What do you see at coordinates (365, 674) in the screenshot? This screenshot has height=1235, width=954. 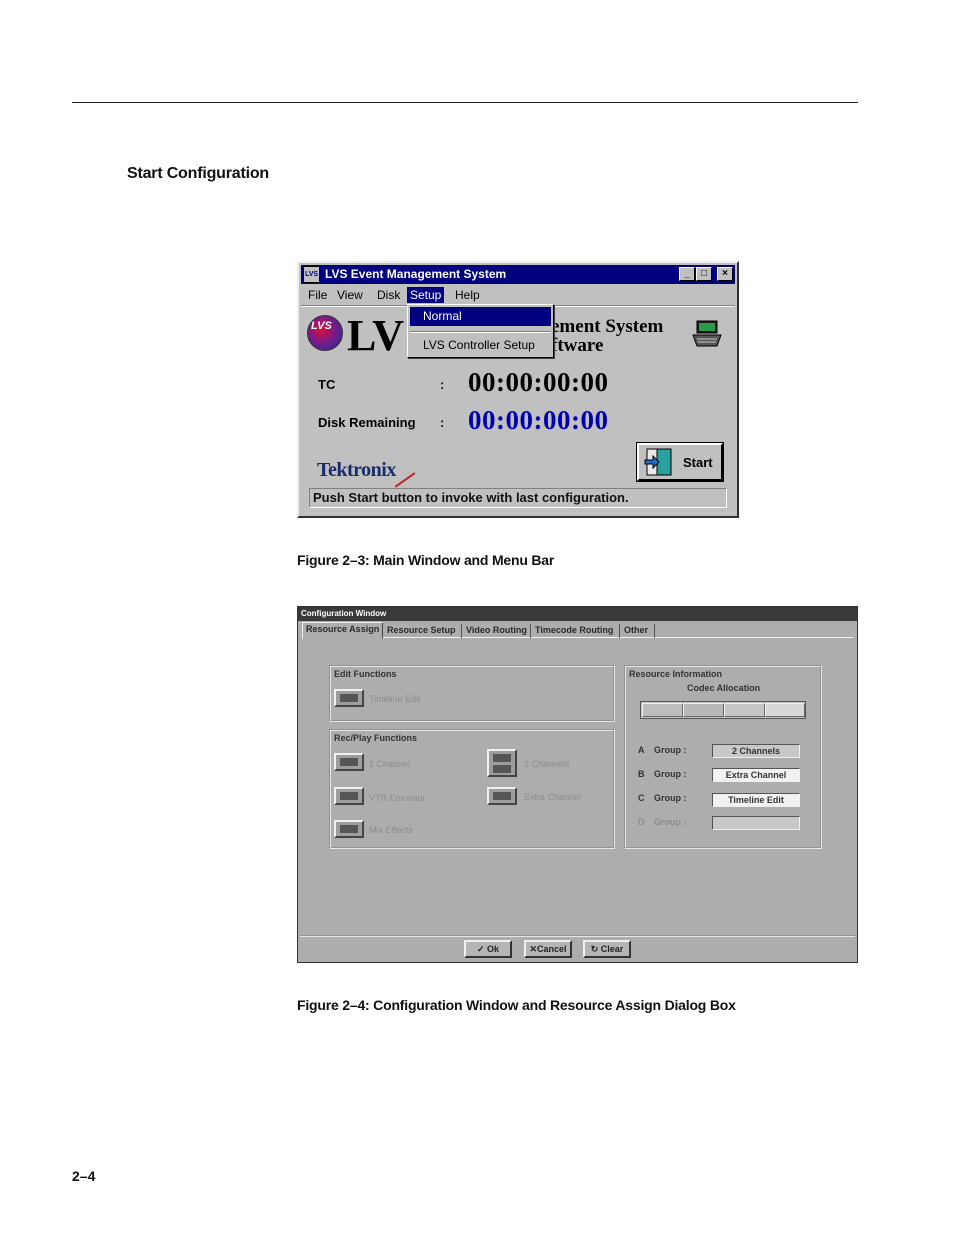 I see `edit-functions-title: Edit Functions` at bounding box center [365, 674].